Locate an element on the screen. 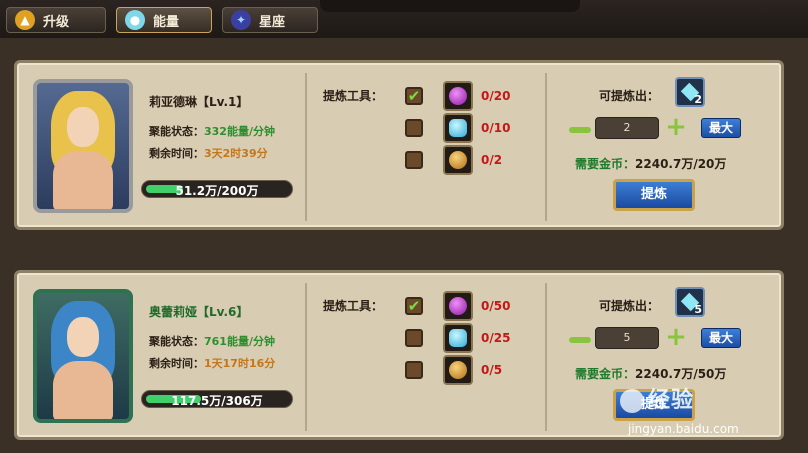 The height and width of the screenshot is (453, 808). remaining-time: 剩余时间：3天2时39分 is located at coordinates (208, 153).